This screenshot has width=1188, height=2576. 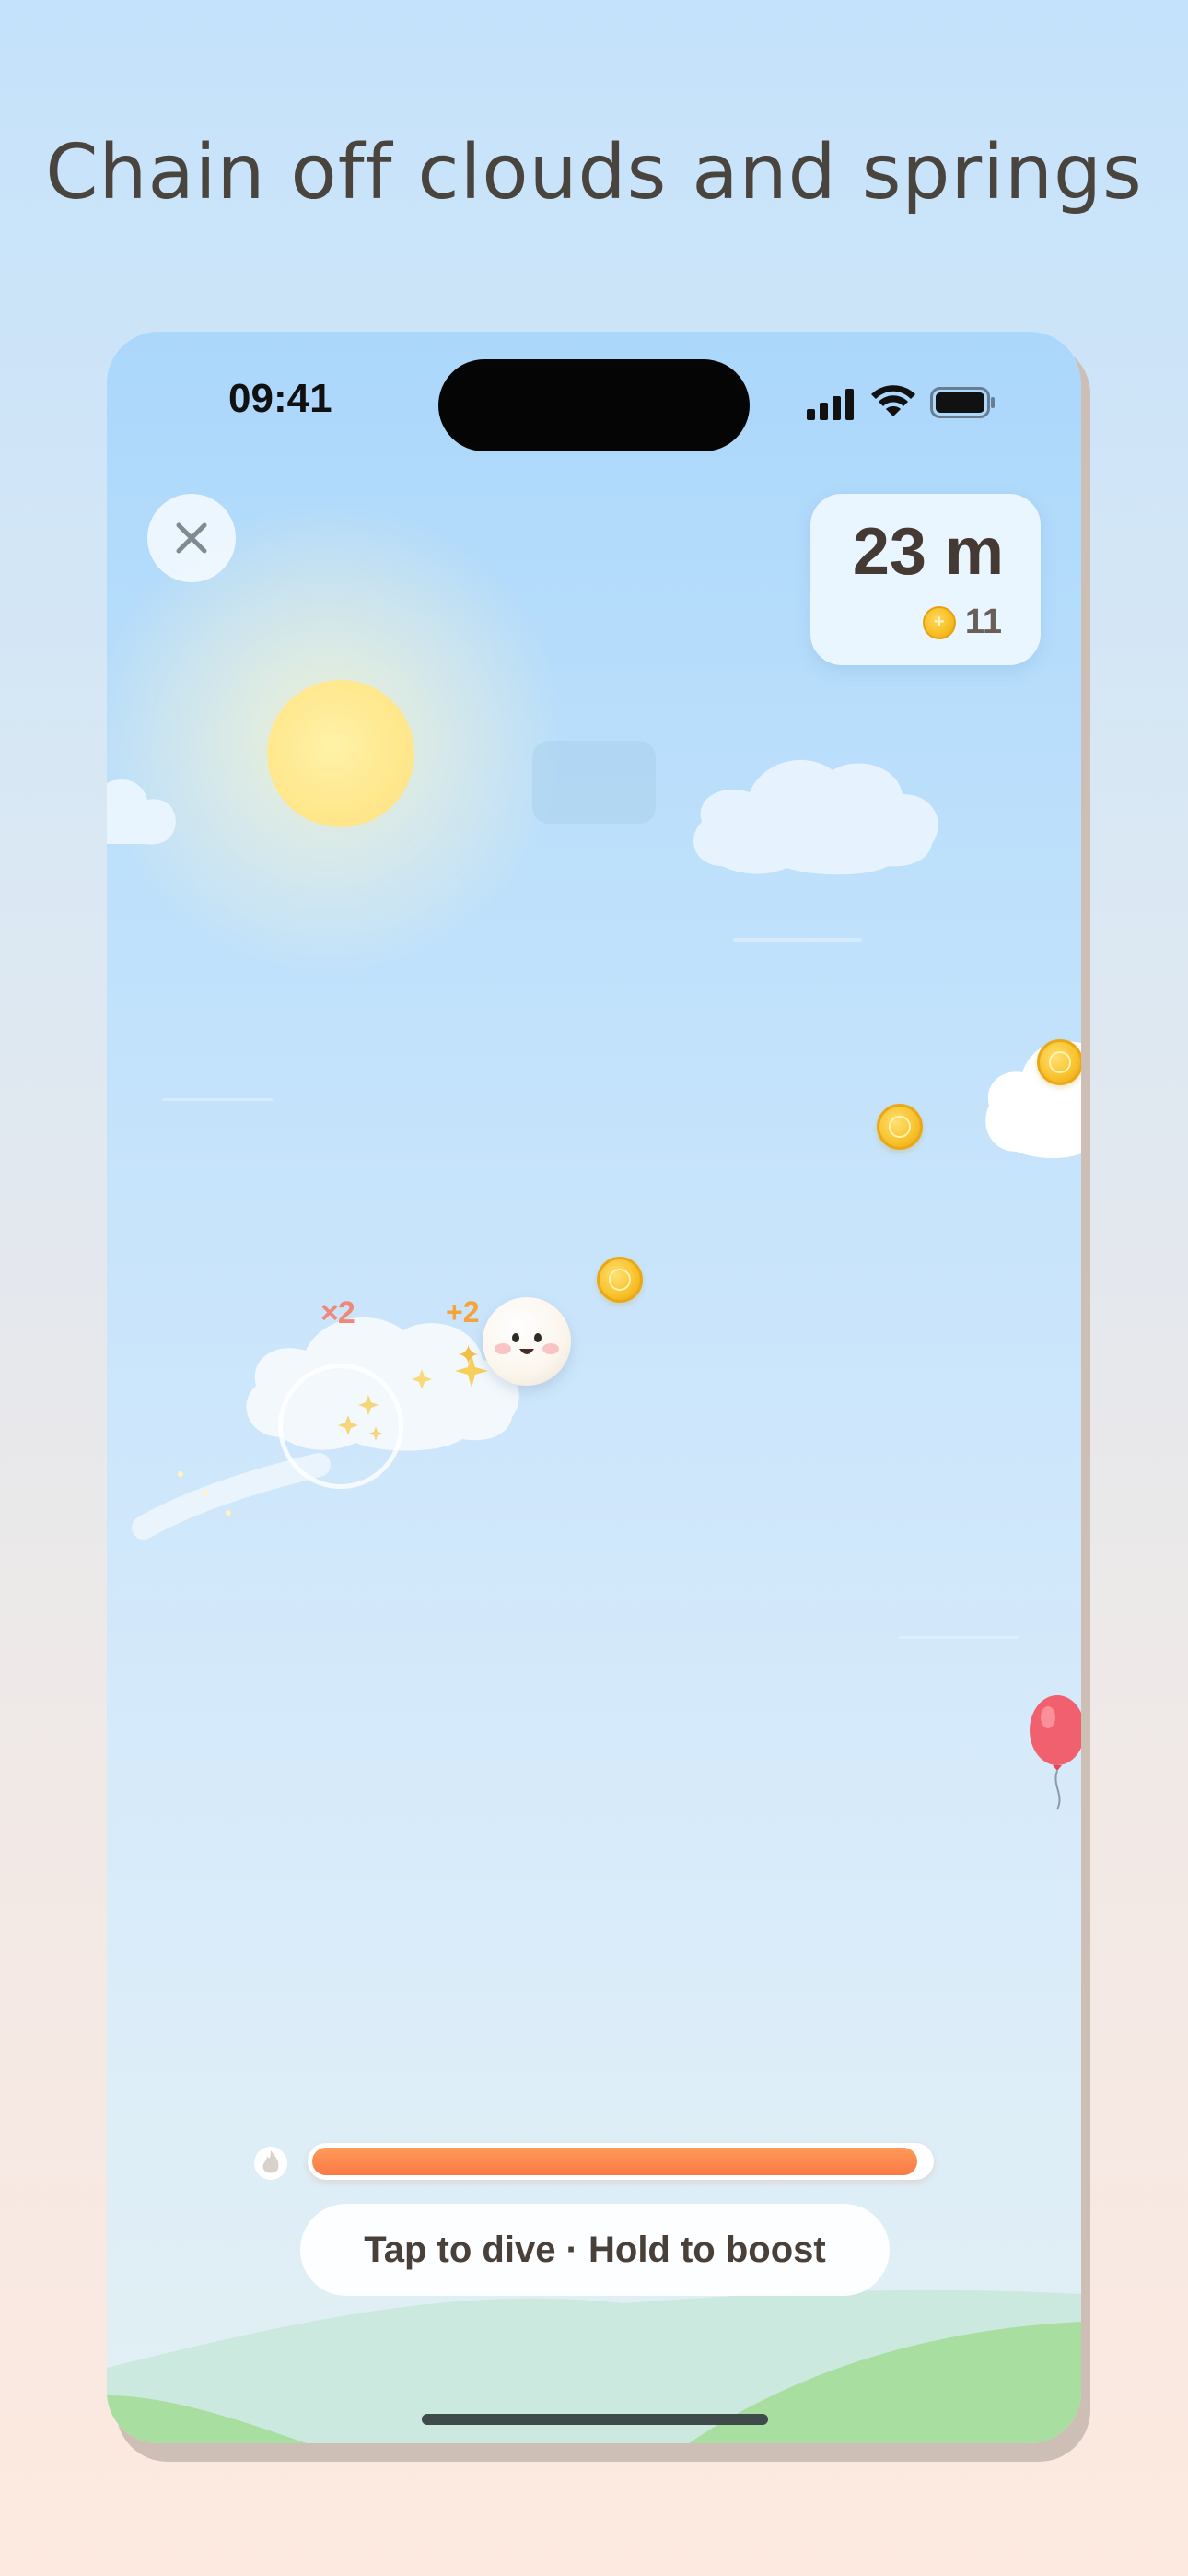 I want to click on close-icon, so click(x=191, y=538).